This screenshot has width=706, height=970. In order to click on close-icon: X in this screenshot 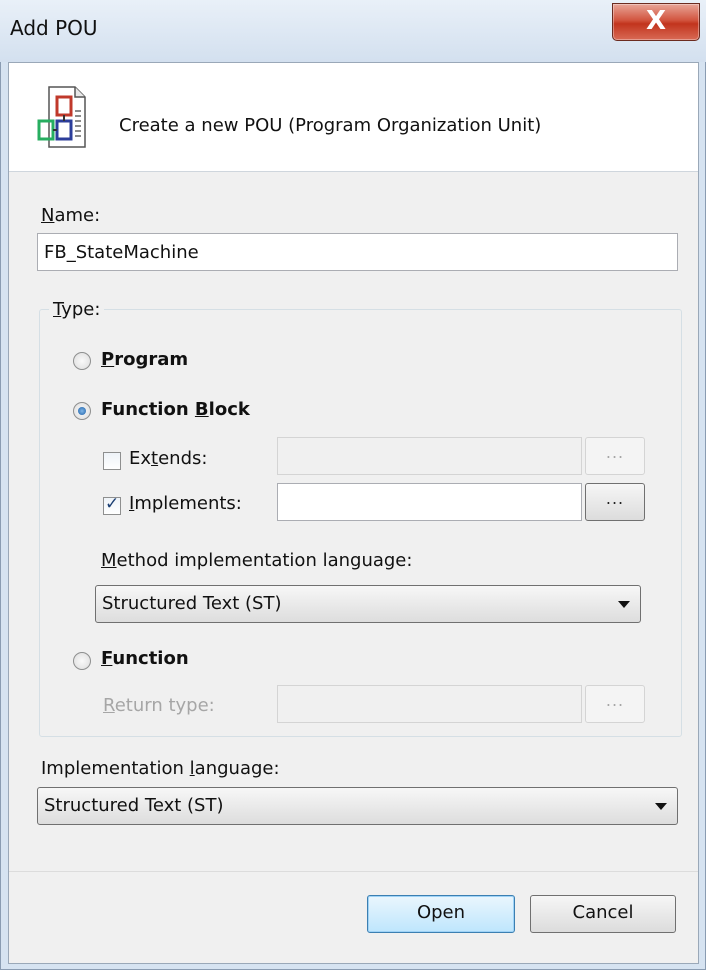, I will do `click(656, 21)`.